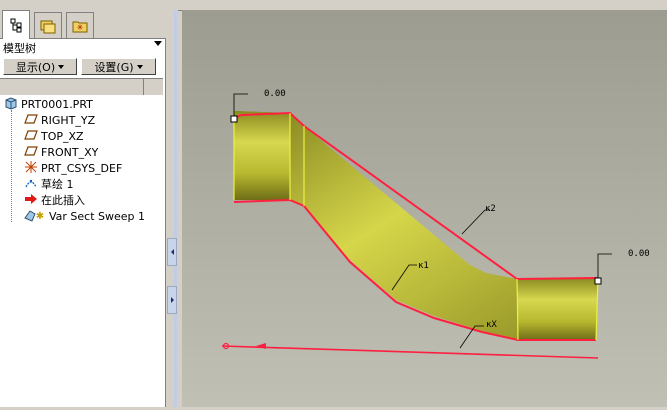 The width and height of the screenshot is (667, 410). I want to click on sketch-icon, so click(31, 184).